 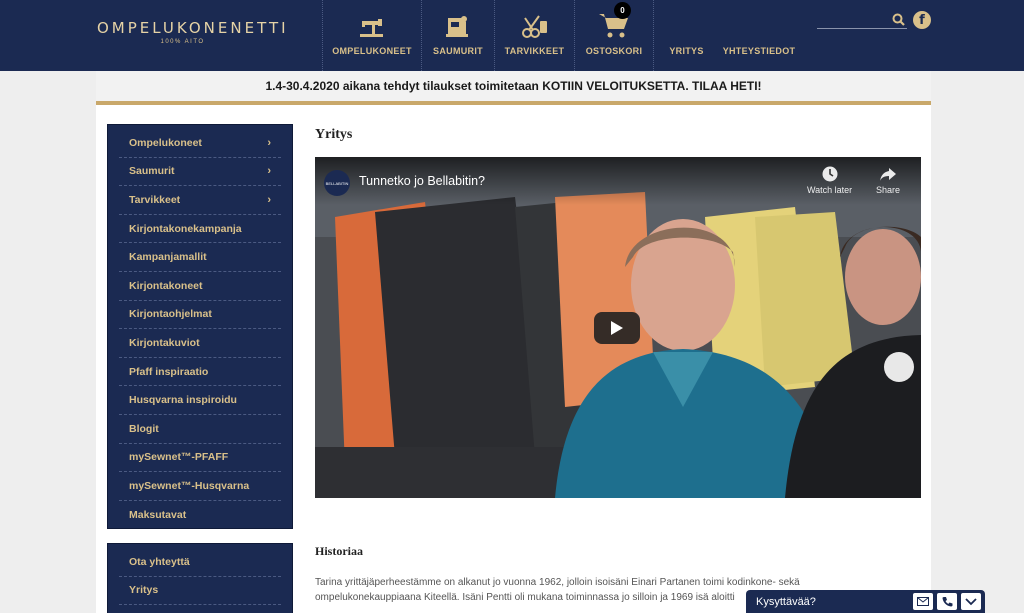 I want to click on nav-label: YRITYS, so click(x=686, y=51).